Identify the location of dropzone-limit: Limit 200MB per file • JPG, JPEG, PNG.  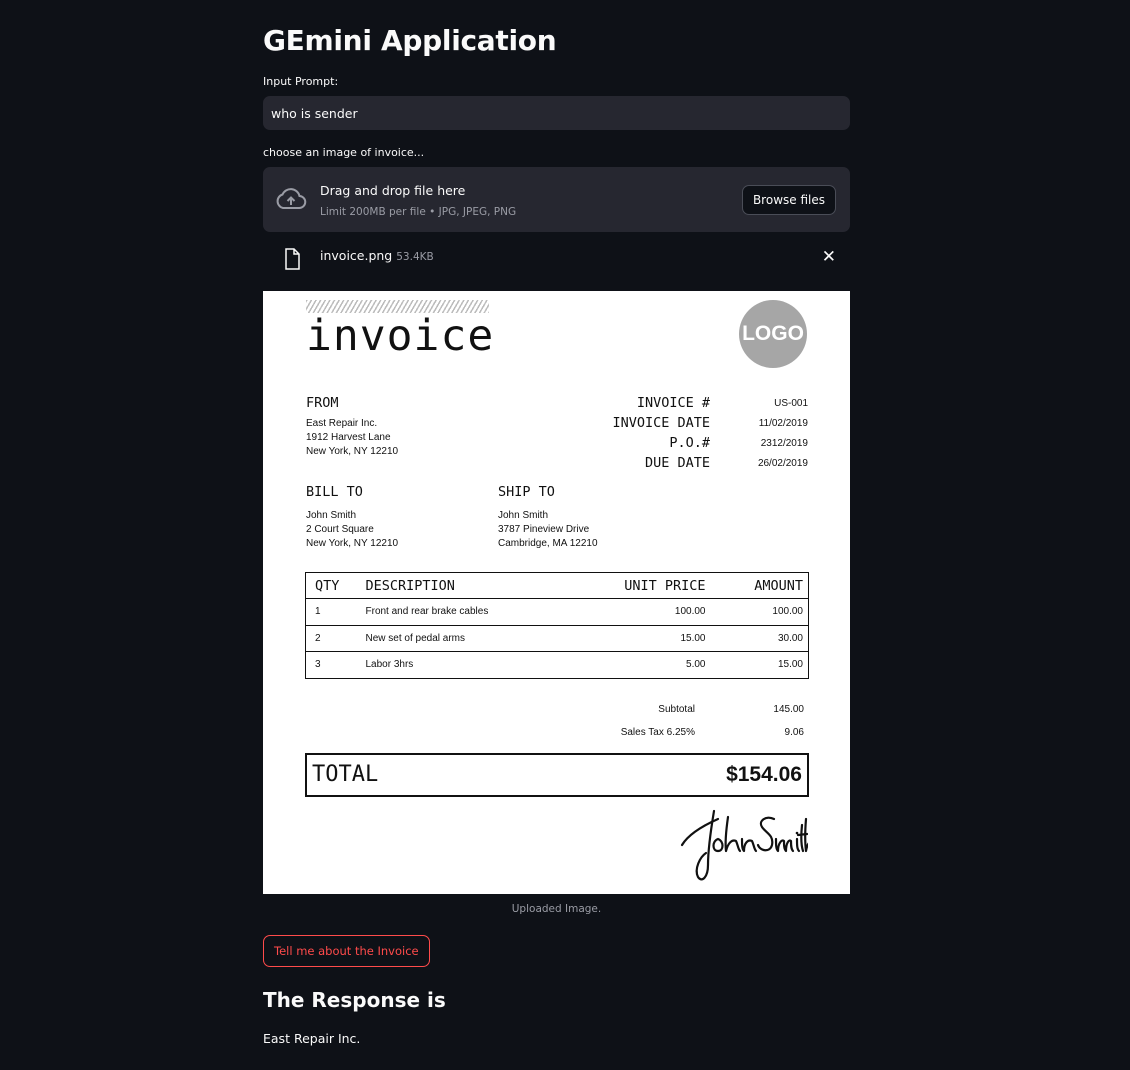
(418, 212).